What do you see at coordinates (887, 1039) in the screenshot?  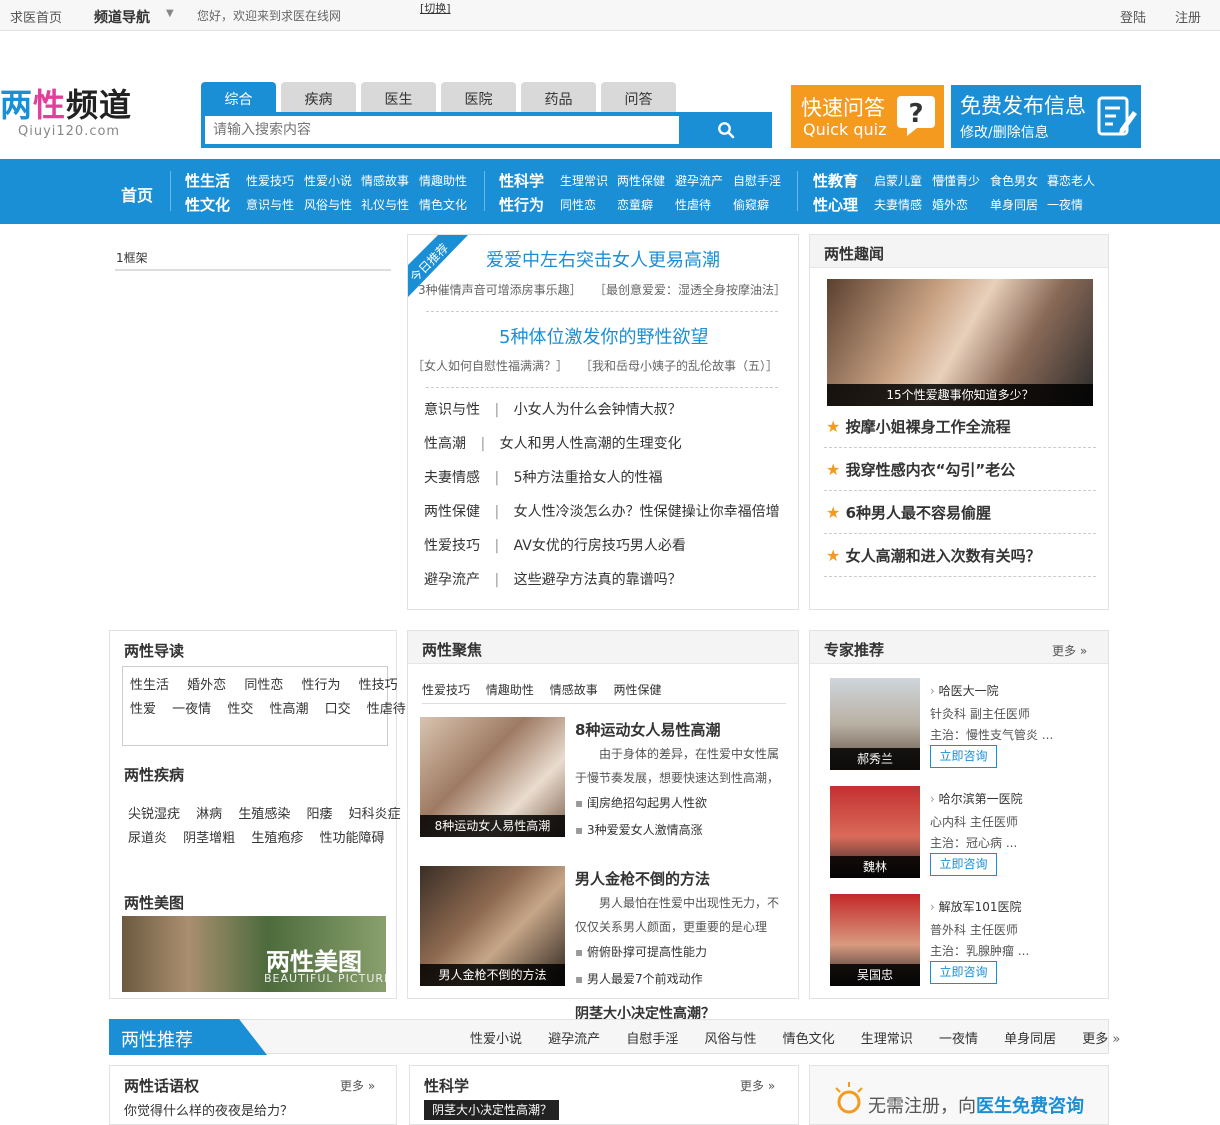 I see `recommend-link: 生理常识` at bounding box center [887, 1039].